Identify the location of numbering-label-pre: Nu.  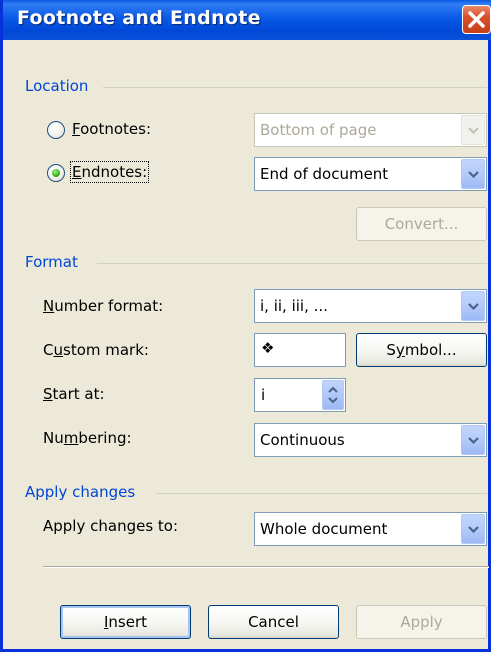
(53, 438).